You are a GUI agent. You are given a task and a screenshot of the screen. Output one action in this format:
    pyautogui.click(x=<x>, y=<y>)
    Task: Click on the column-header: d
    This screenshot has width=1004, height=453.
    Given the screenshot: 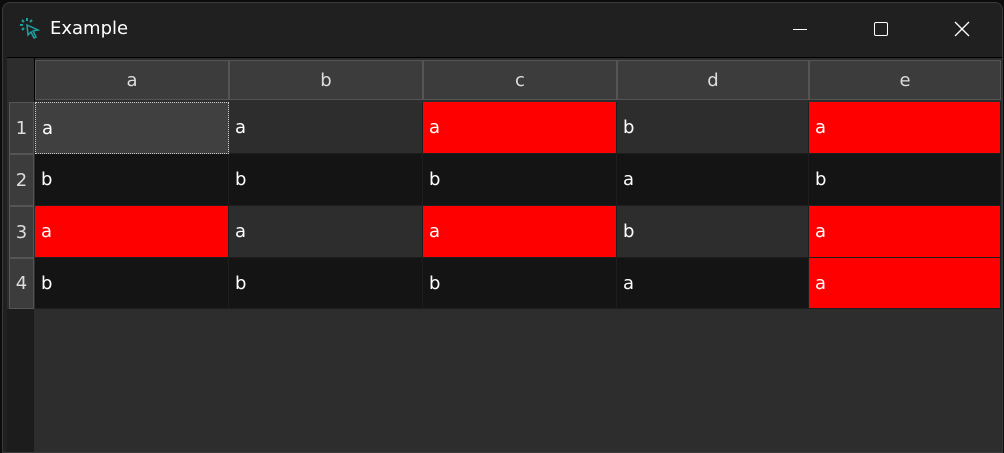 What is the action you would take?
    pyautogui.click(x=713, y=80)
    